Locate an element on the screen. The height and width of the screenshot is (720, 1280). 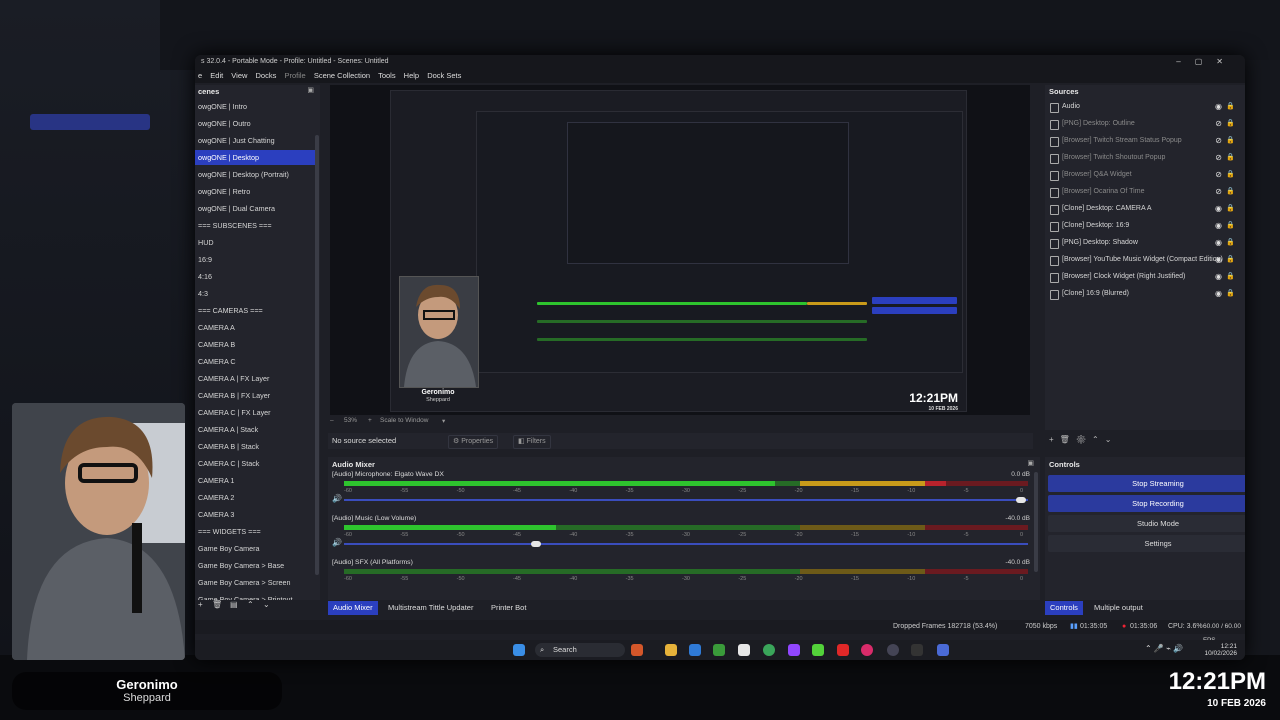
menu-dock-sets: Dock Sets is located at coordinates (444, 75).